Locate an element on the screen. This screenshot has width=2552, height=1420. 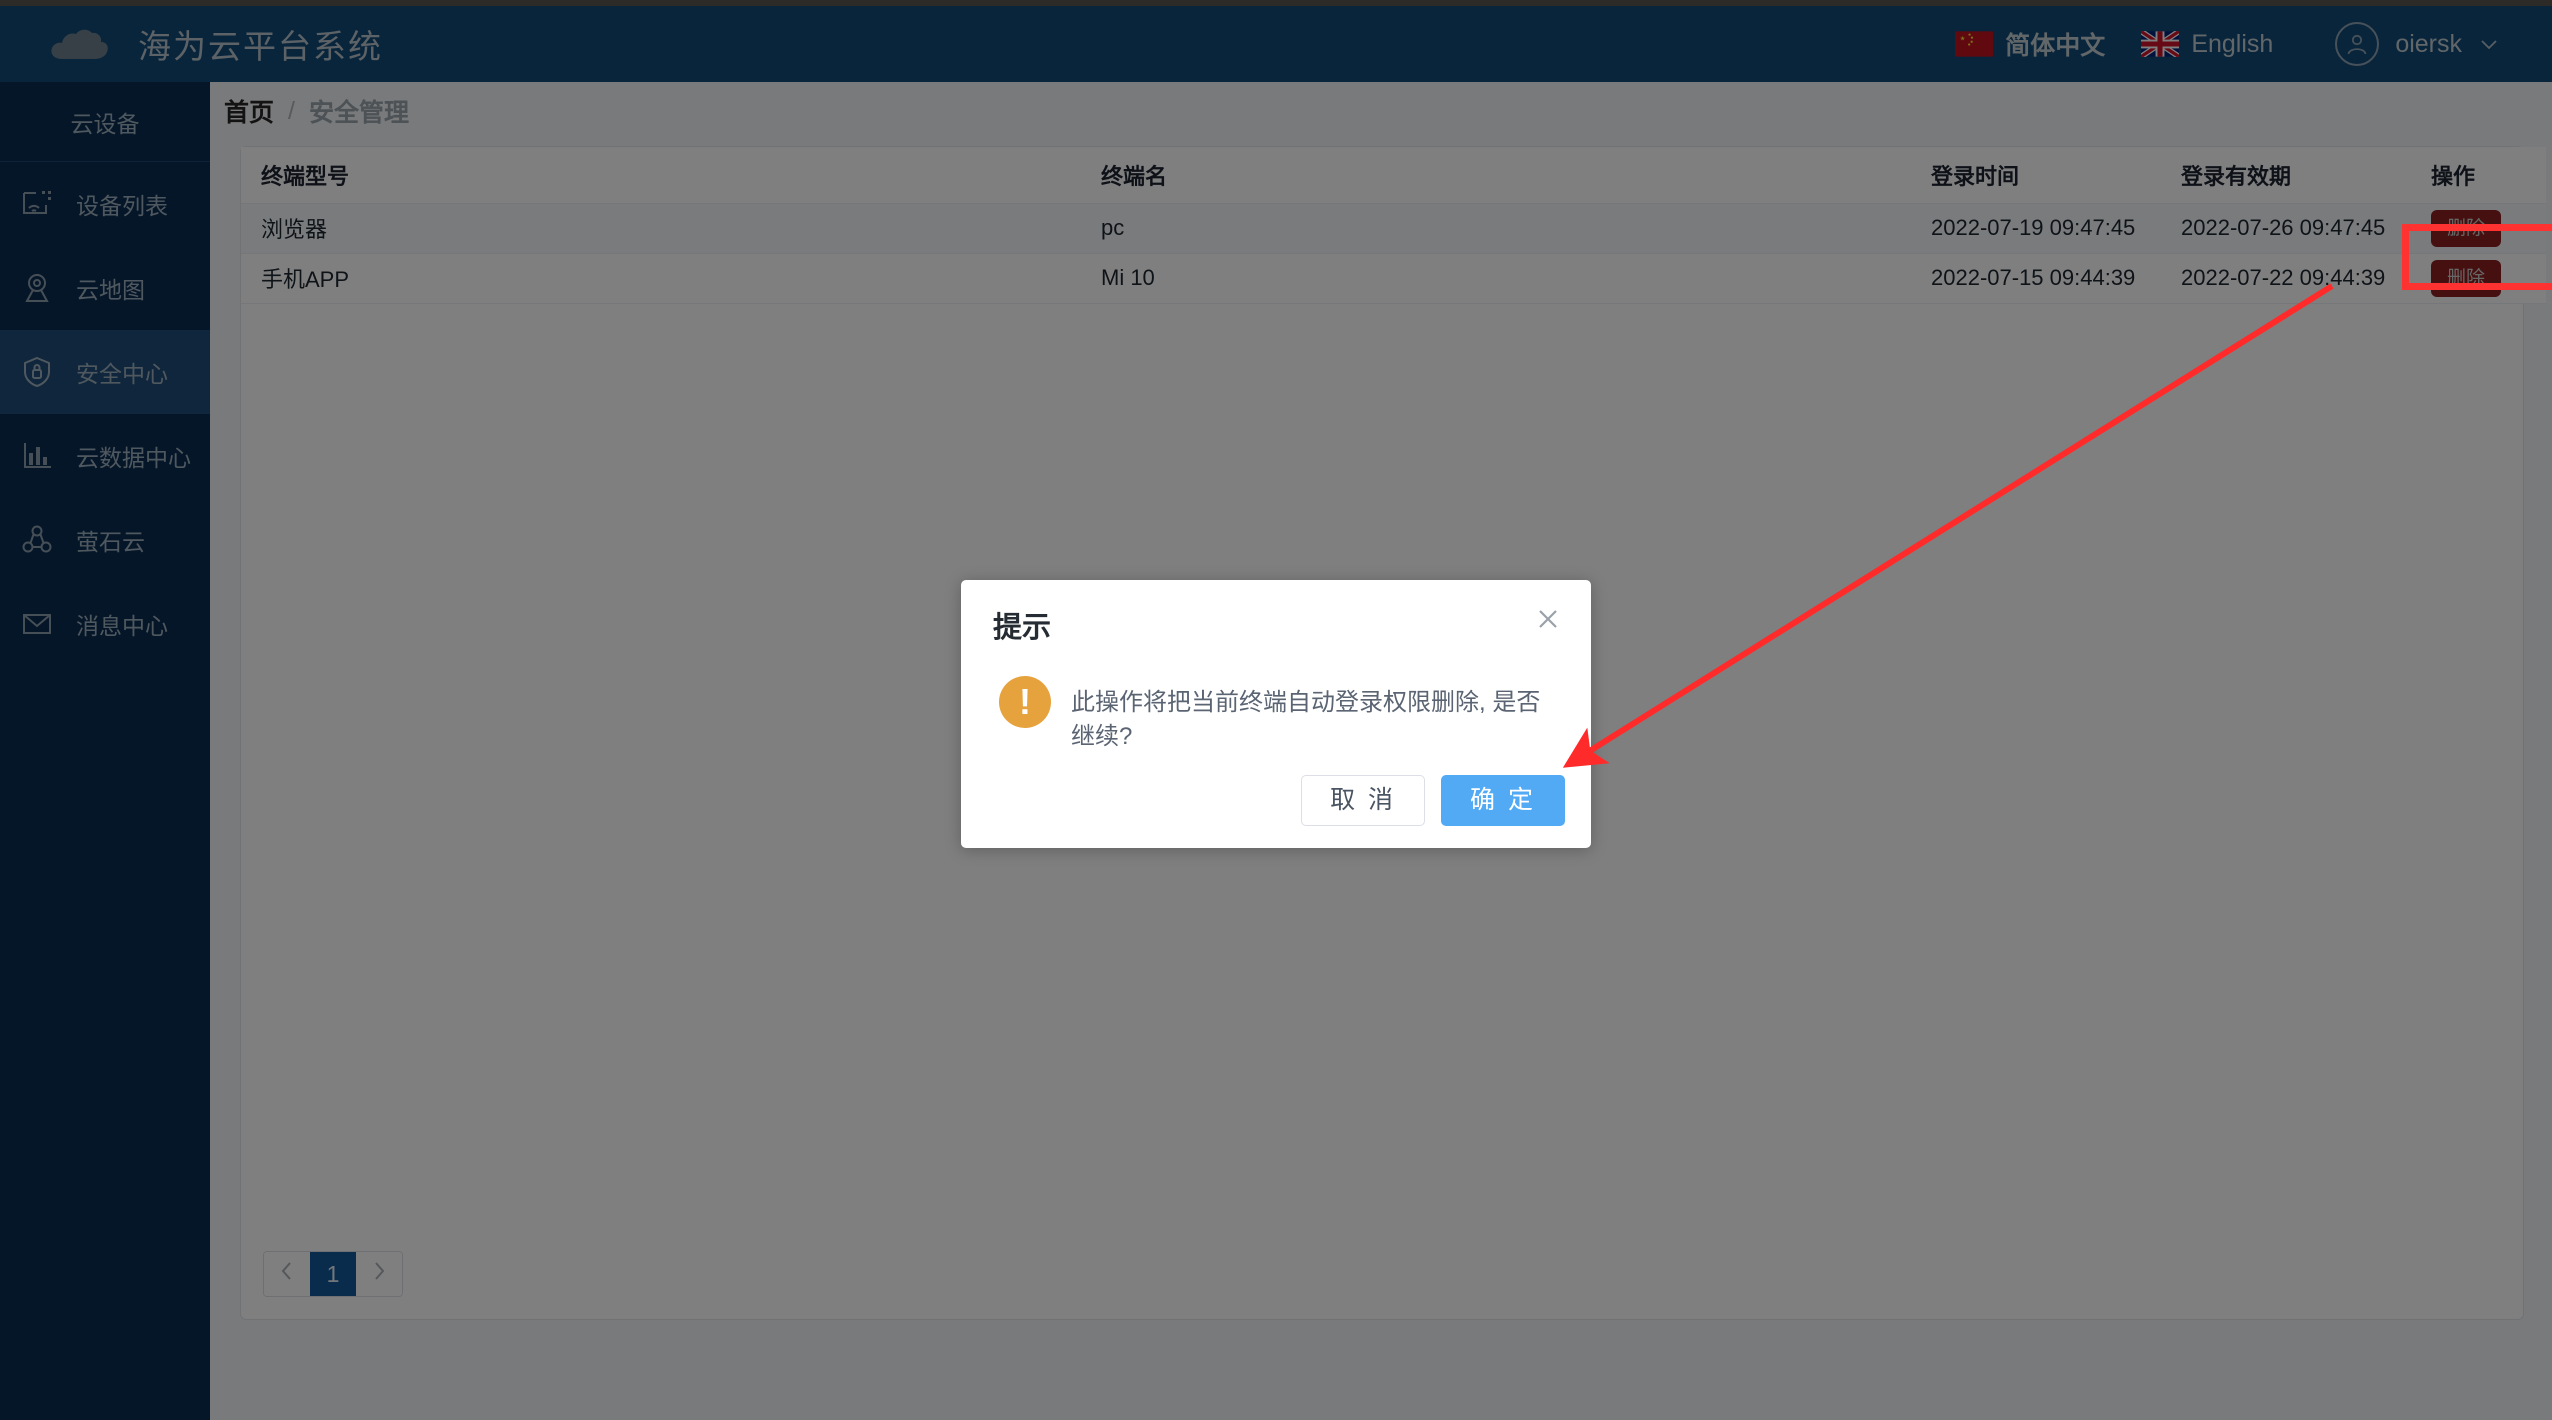
warning-glyph: ! is located at coordinates (1025, 701).